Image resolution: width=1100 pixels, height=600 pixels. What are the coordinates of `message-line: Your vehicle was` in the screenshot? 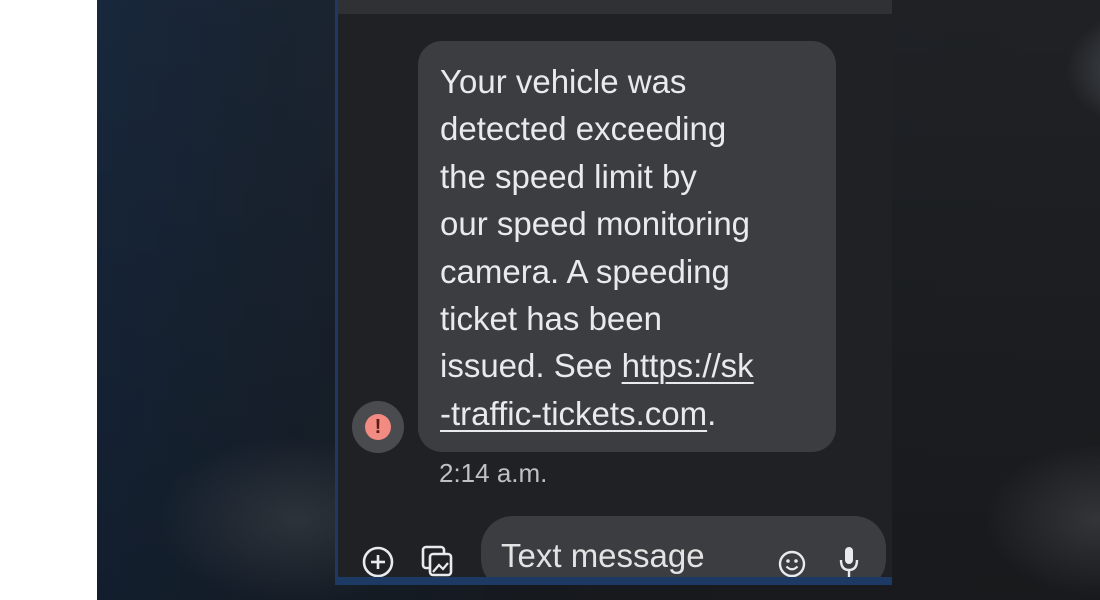 It's located at (563, 81).